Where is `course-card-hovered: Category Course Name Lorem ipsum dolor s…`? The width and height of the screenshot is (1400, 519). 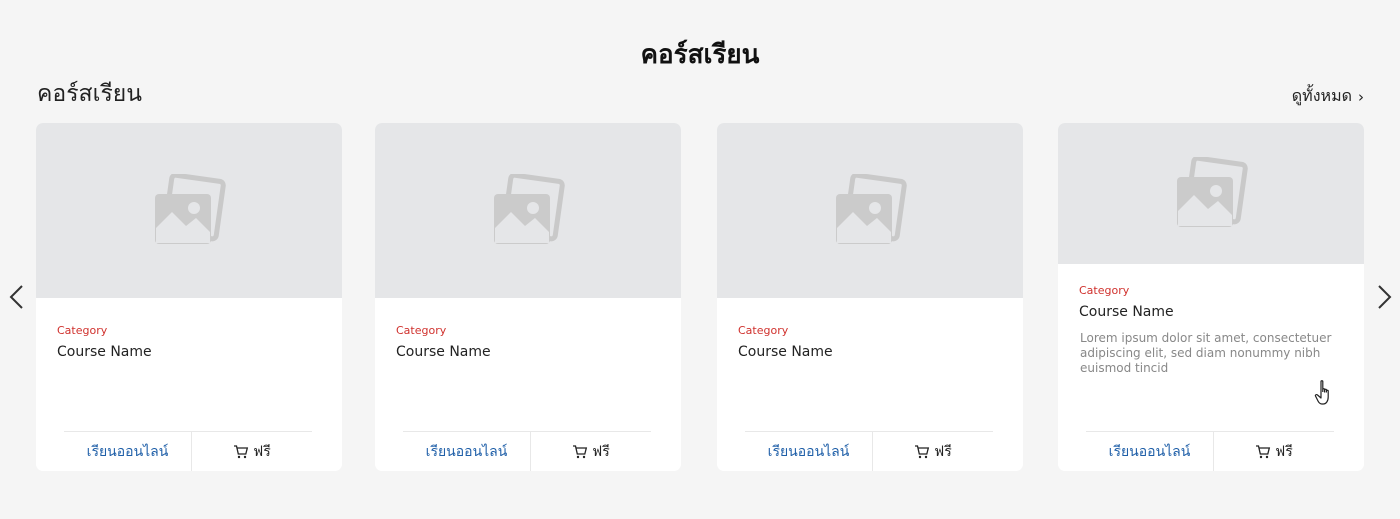
course-card-hovered: Category Course Name Lorem ipsum dolor s… is located at coordinates (1211, 297).